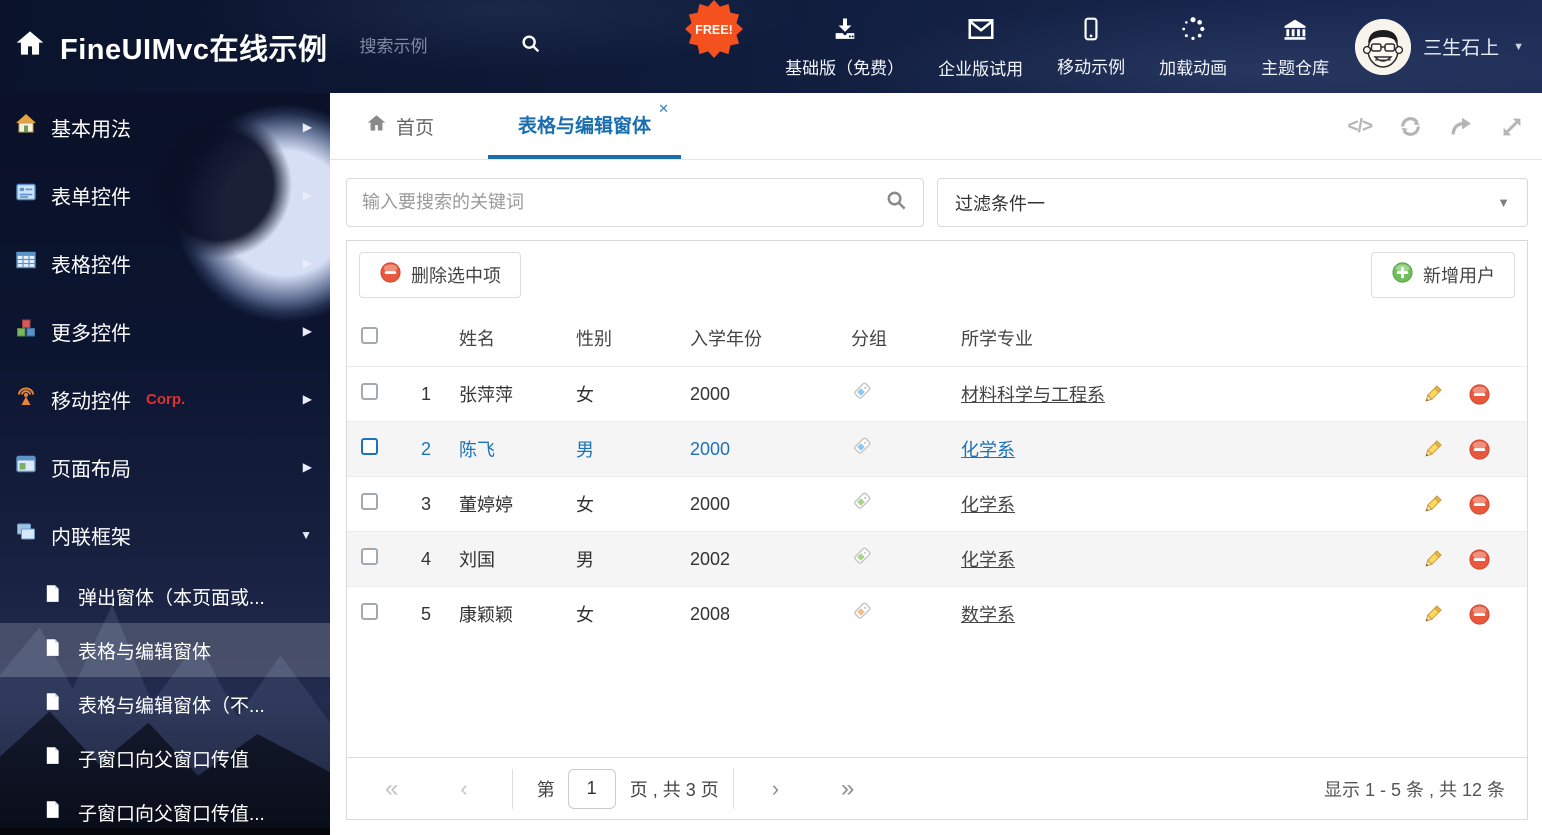  What do you see at coordinates (623, 202) in the screenshot?
I see `keyword-search-input` at bounding box center [623, 202].